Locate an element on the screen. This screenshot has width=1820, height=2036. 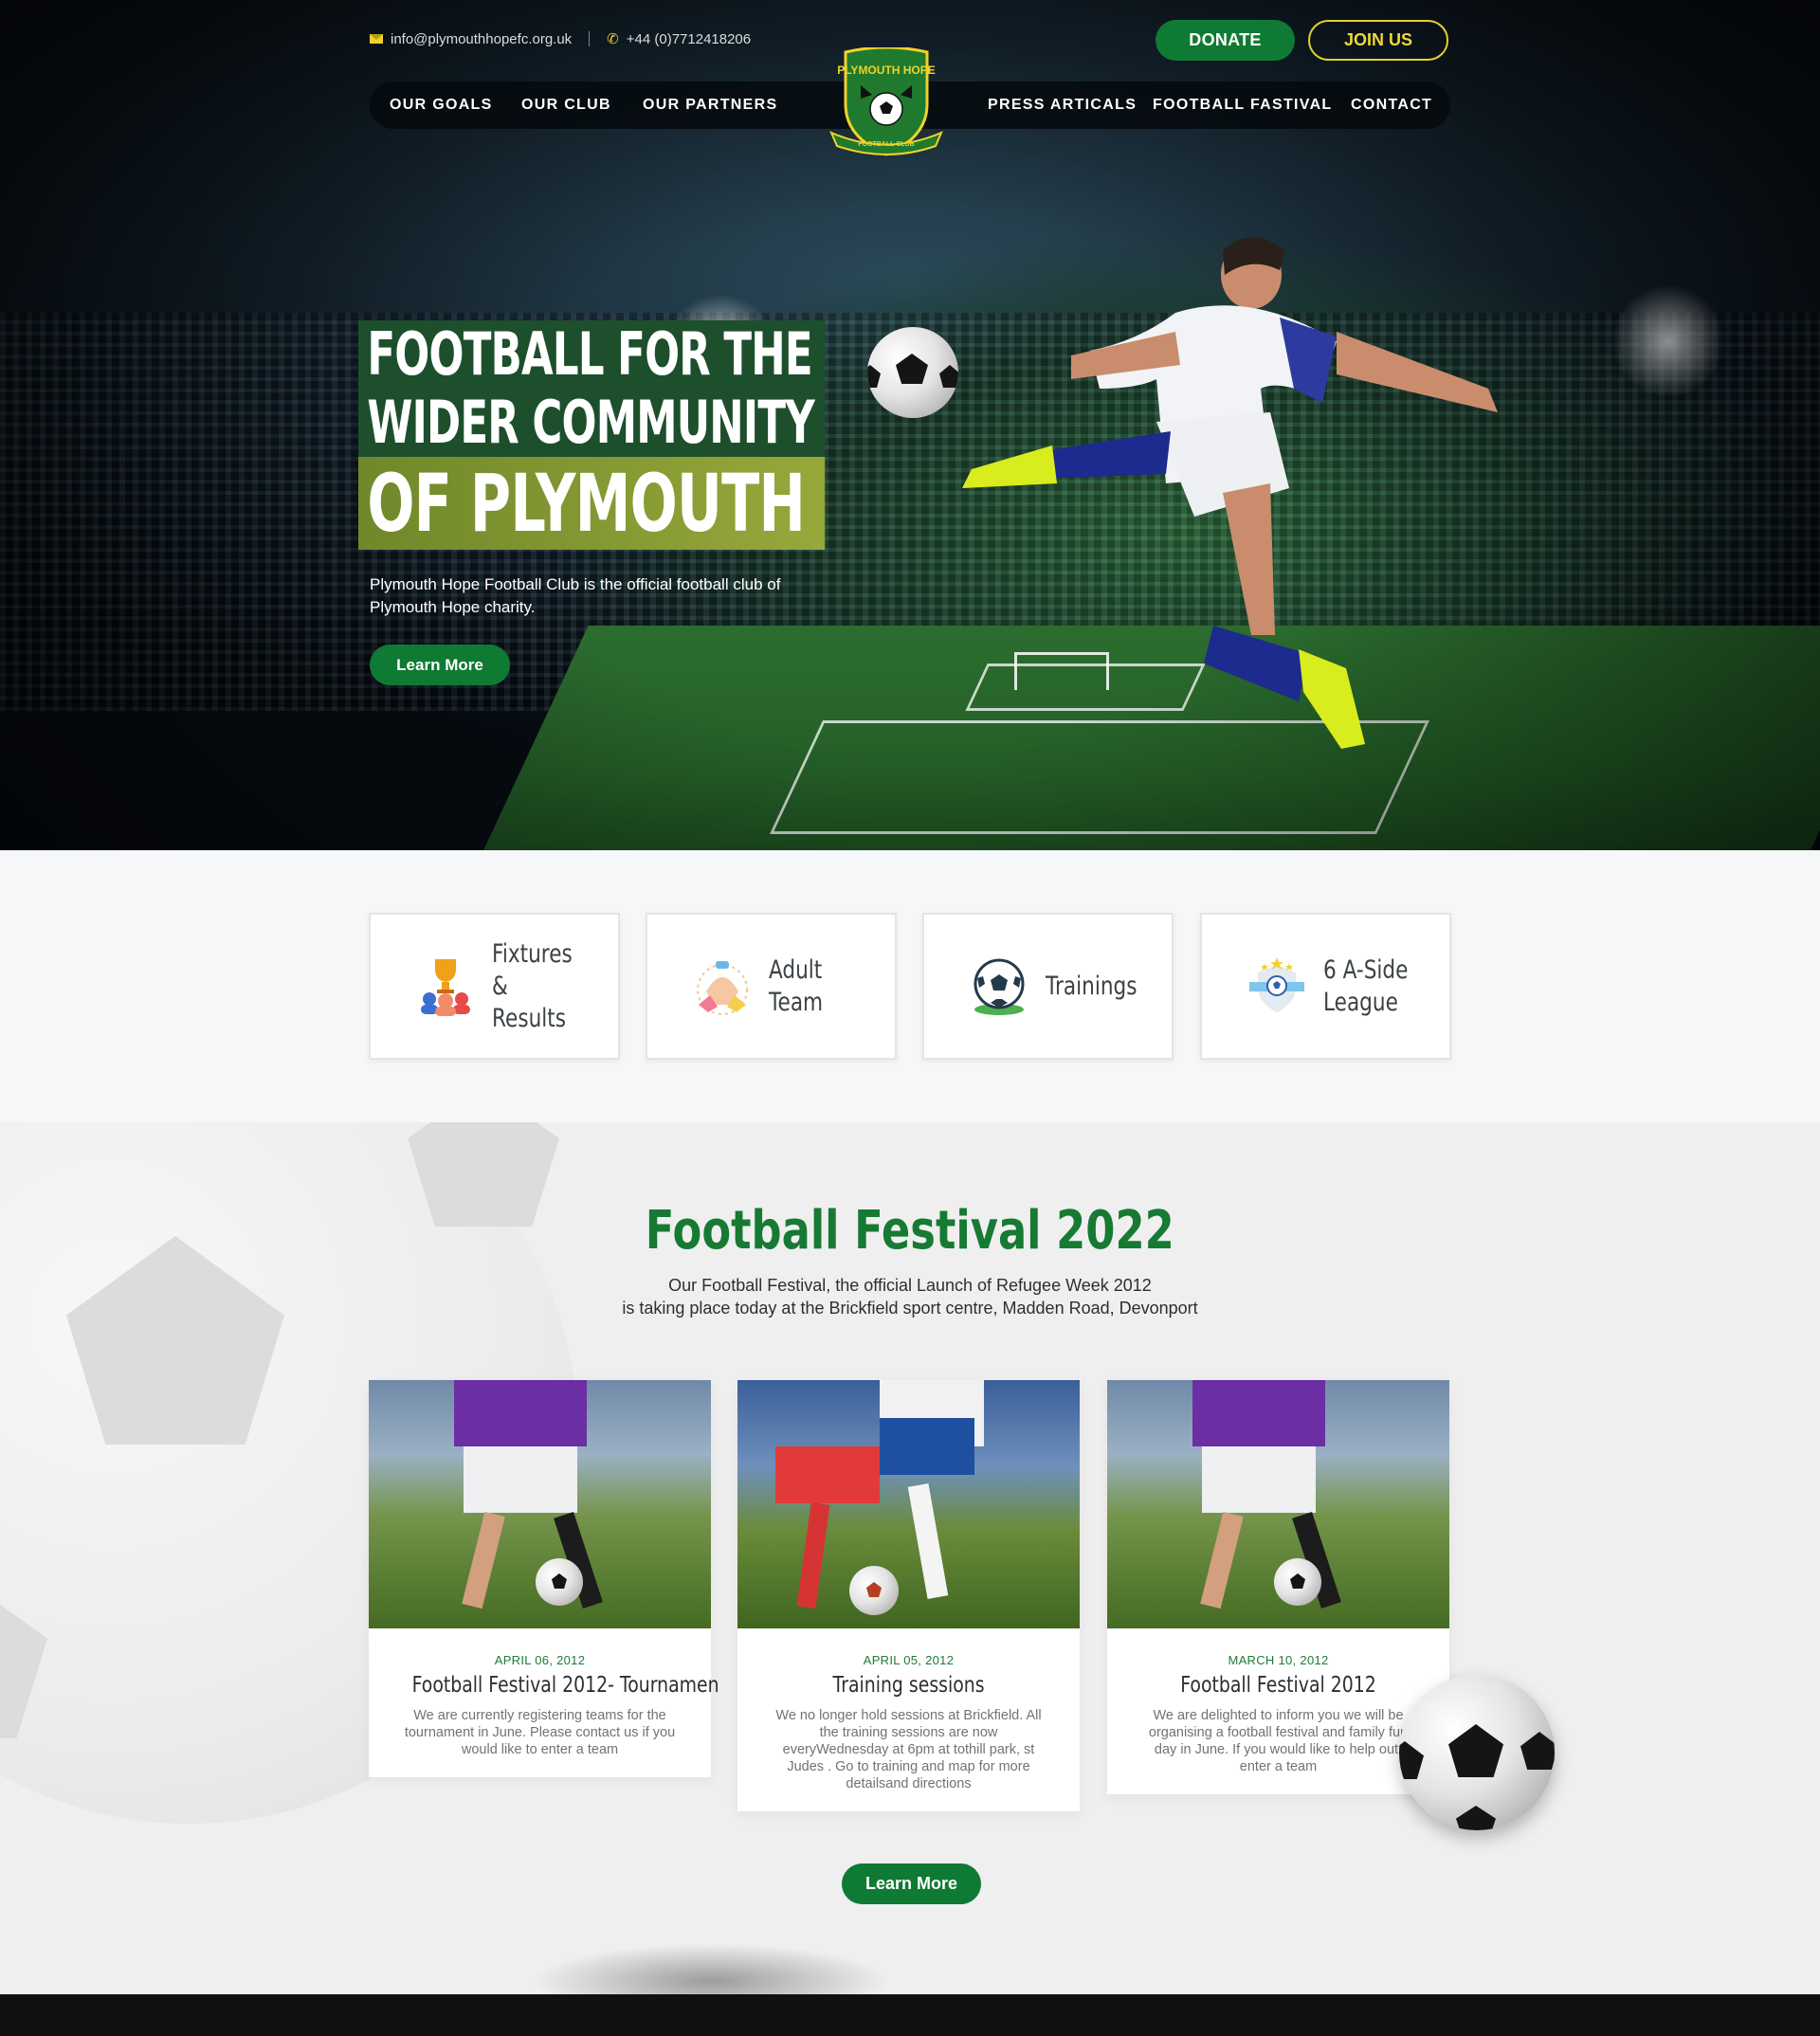
festival-learn-more-button: Learn More is located at coordinates (911, 1883).